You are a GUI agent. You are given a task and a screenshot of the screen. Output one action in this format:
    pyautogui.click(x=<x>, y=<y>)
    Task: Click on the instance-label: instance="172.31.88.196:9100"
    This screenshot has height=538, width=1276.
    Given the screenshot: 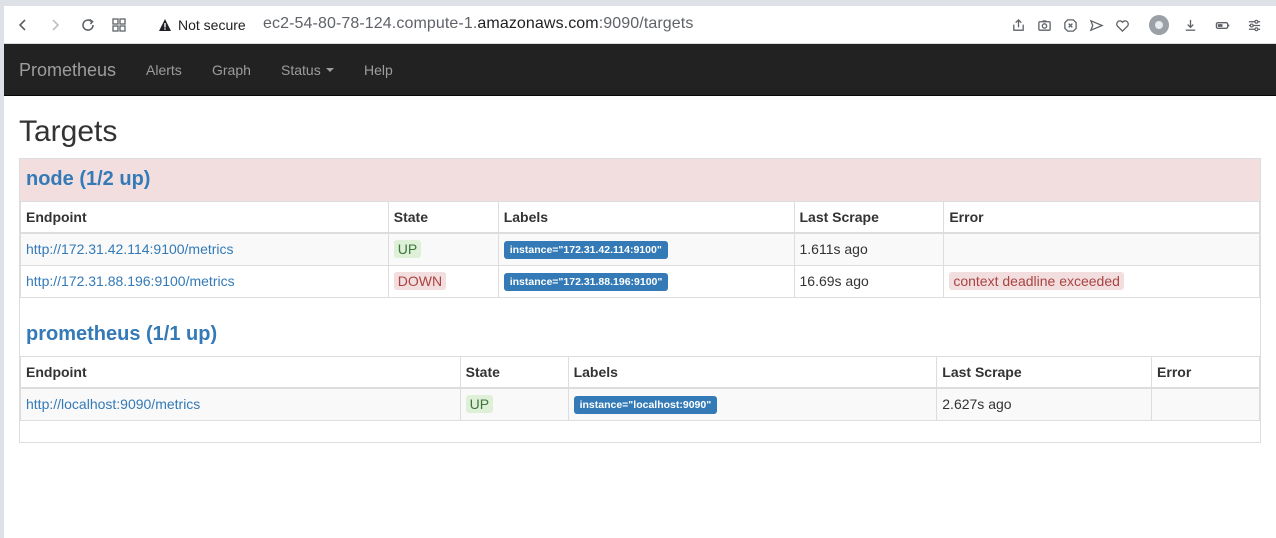 What is the action you would take?
    pyautogui.click(x=586, y=281)
    